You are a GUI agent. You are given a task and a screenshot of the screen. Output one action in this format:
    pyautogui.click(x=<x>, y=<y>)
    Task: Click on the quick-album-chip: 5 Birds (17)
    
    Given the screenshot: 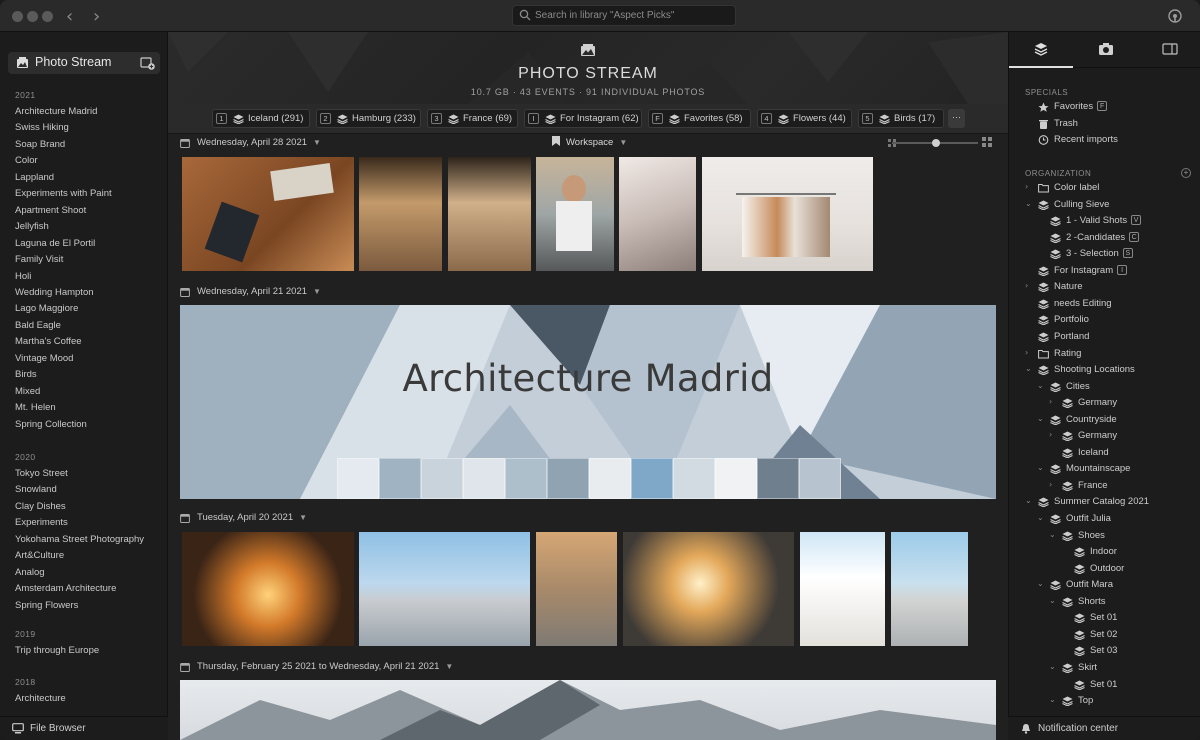 What is the action you would take?
    pyautogui.click(x=901, y=118)
    